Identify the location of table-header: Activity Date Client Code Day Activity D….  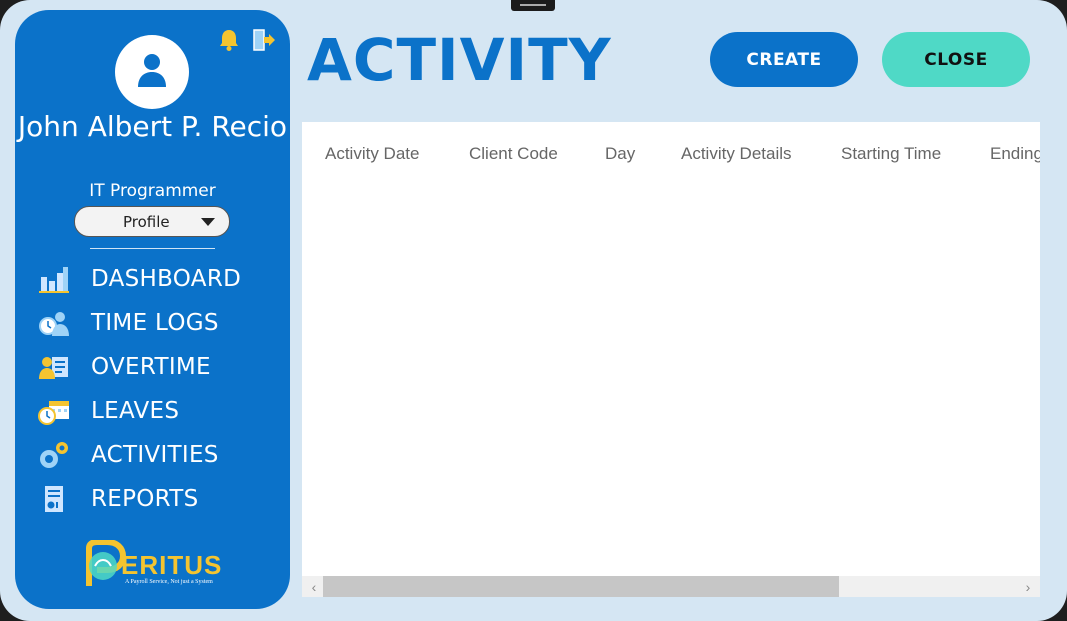
(671, 155).